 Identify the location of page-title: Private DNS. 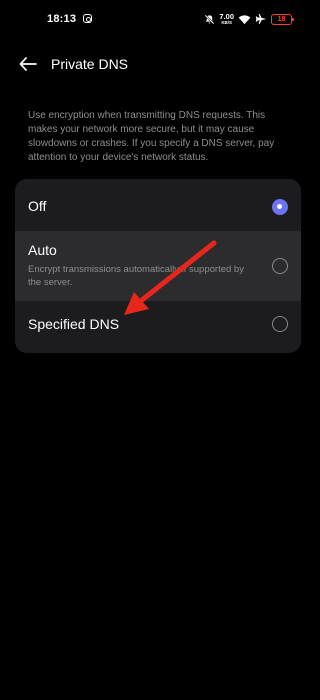
(90, 64).